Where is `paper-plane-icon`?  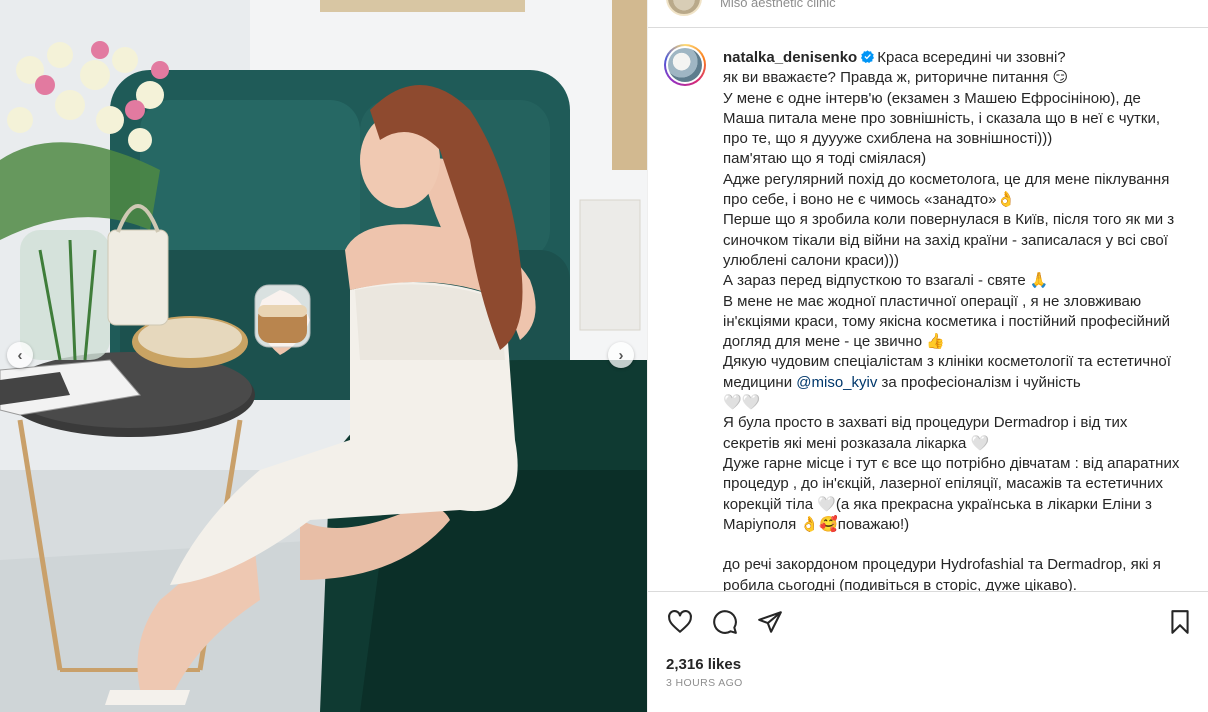
paper-plane-icon is located at coordinates (770, 622).